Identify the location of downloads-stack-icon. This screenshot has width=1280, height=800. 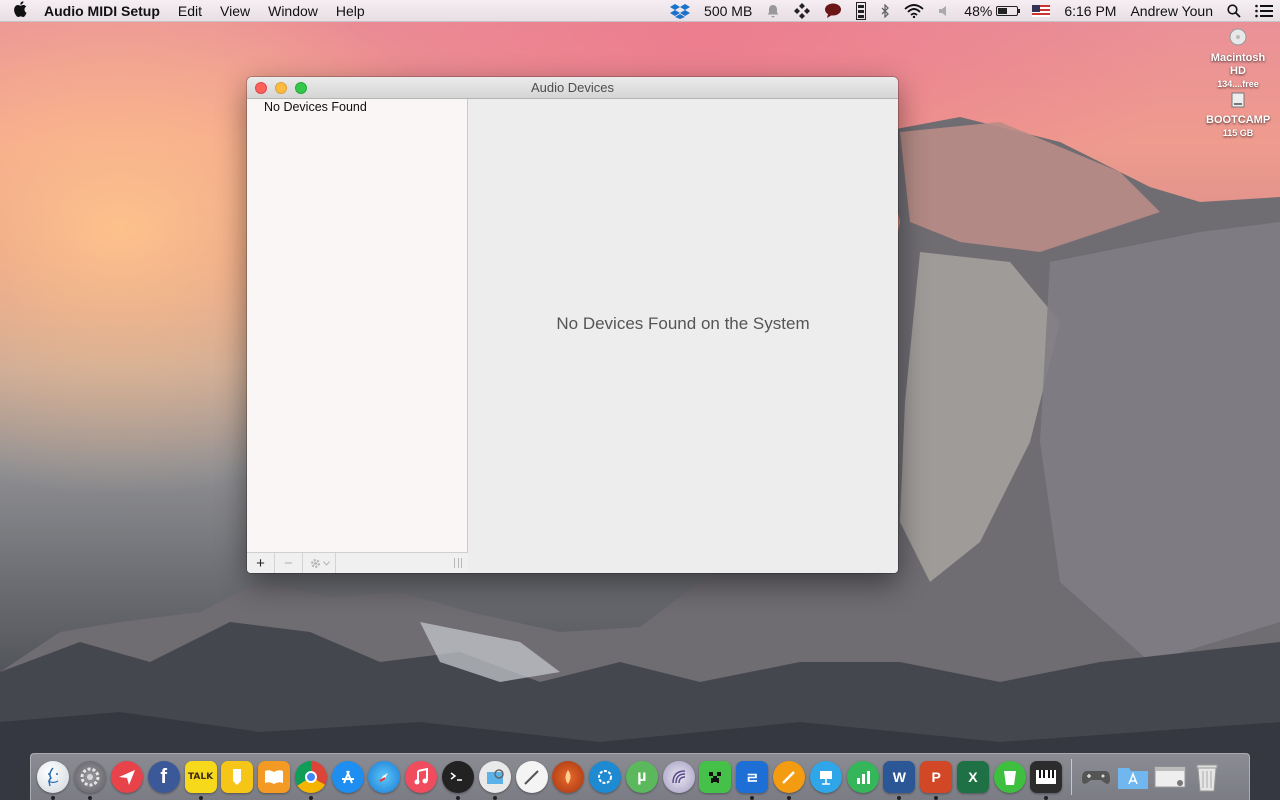
(1170, 777).